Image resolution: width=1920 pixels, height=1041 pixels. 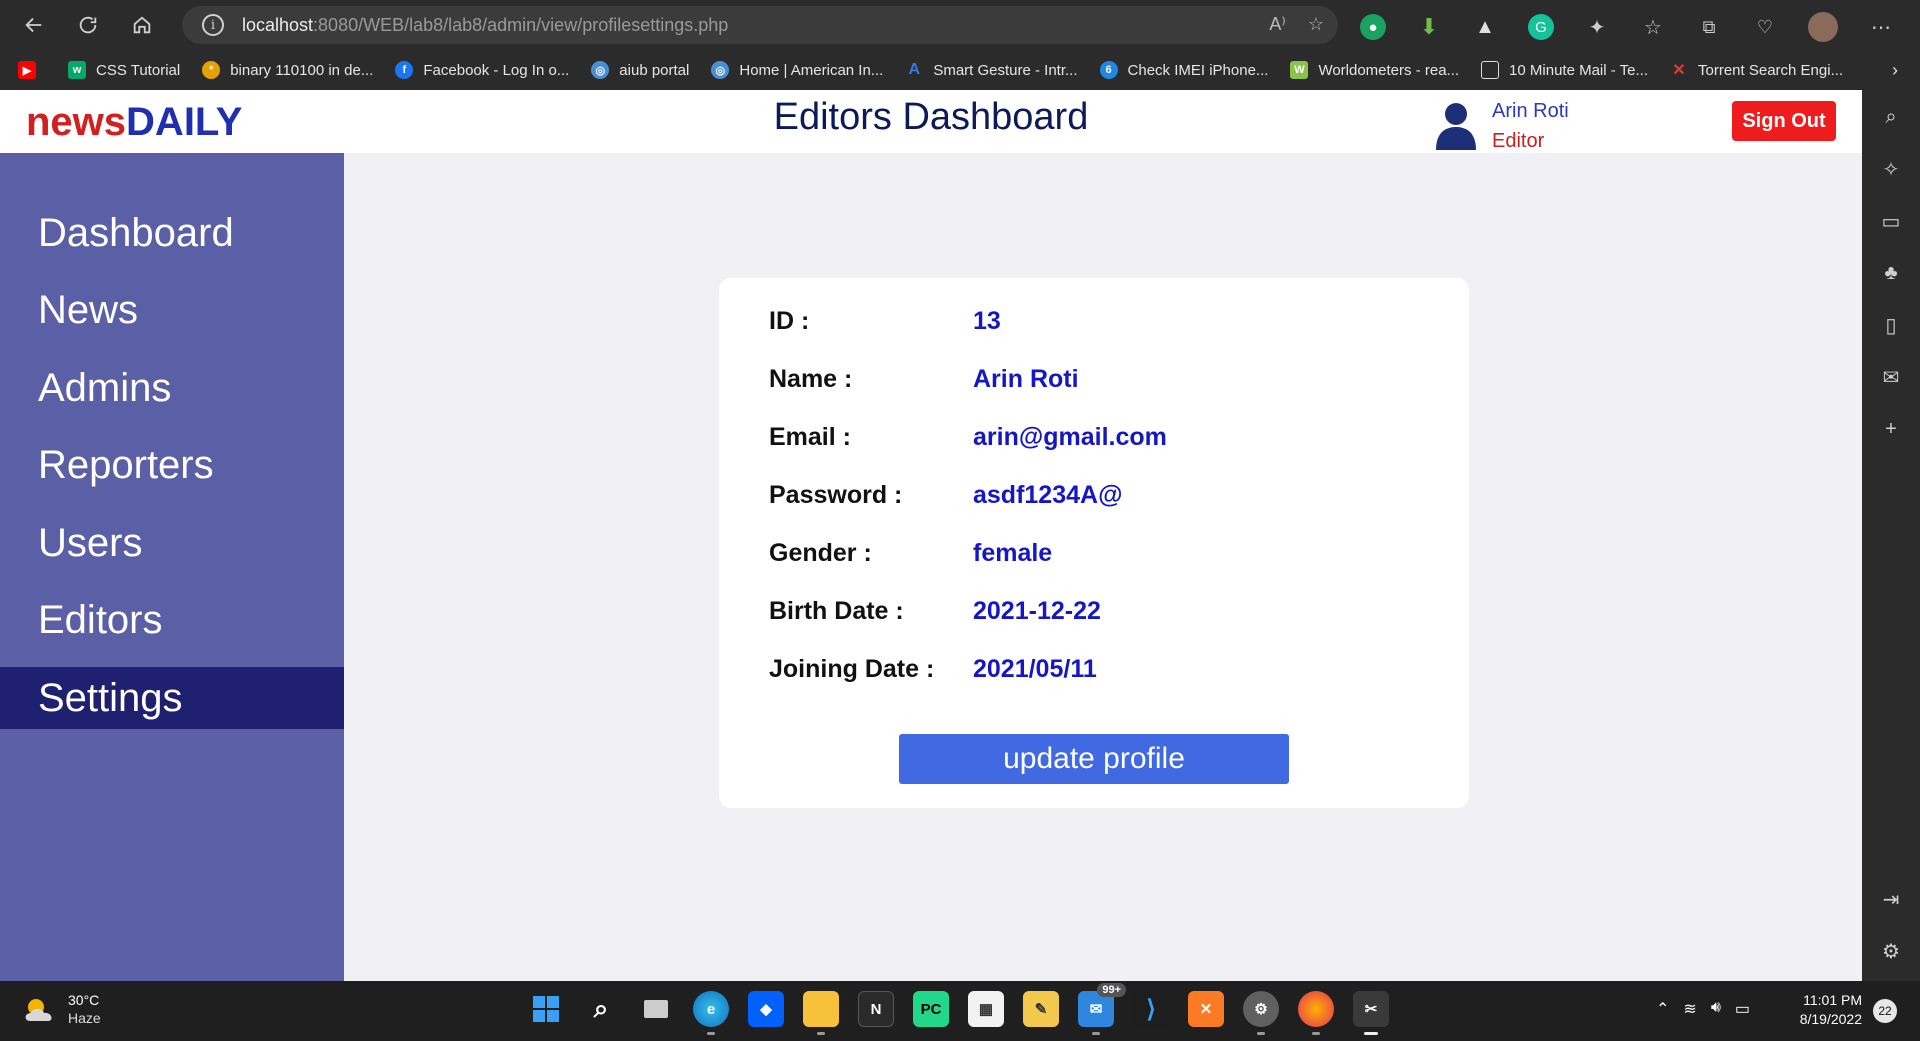 I want to click on user-role: Editor, so click(x=1518, y=141).